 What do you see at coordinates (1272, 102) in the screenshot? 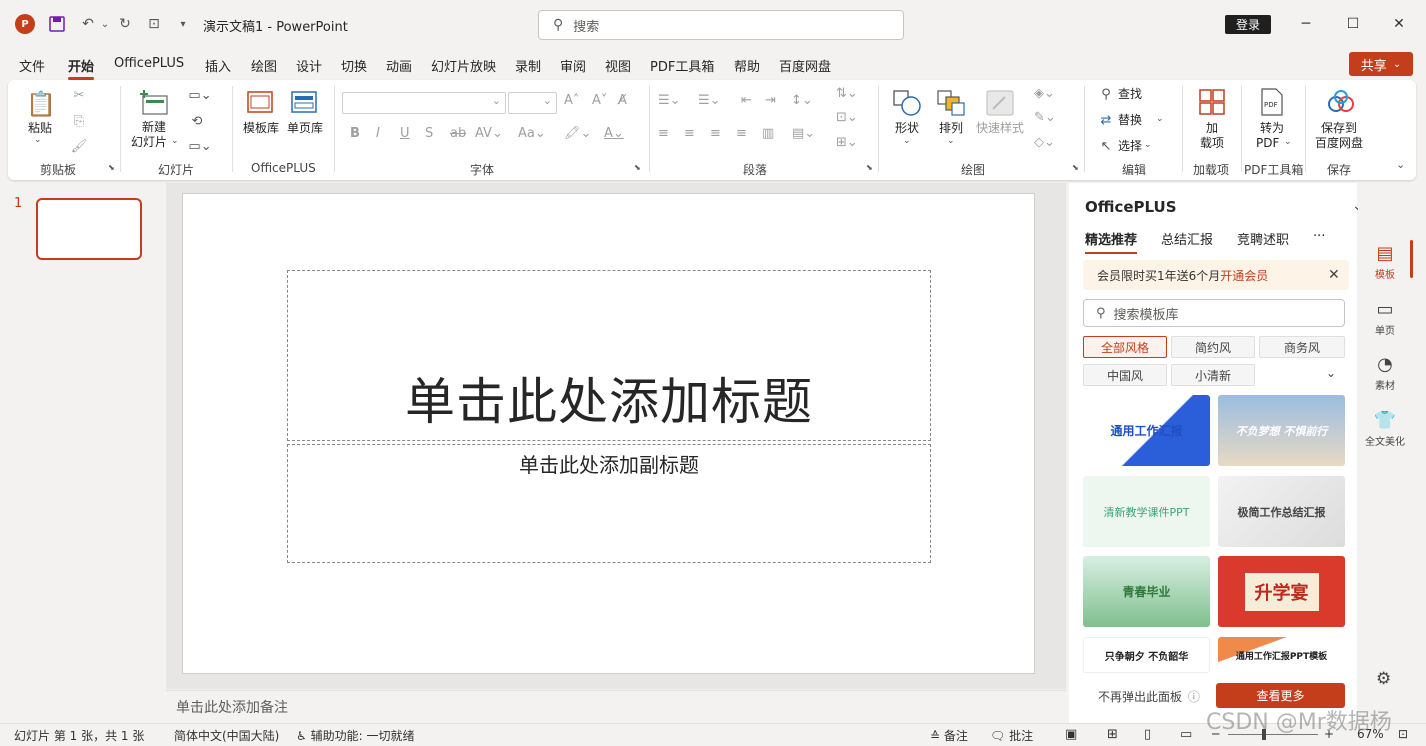
I see `pdf-icon: PDF` at bounding box center [1272, 102].